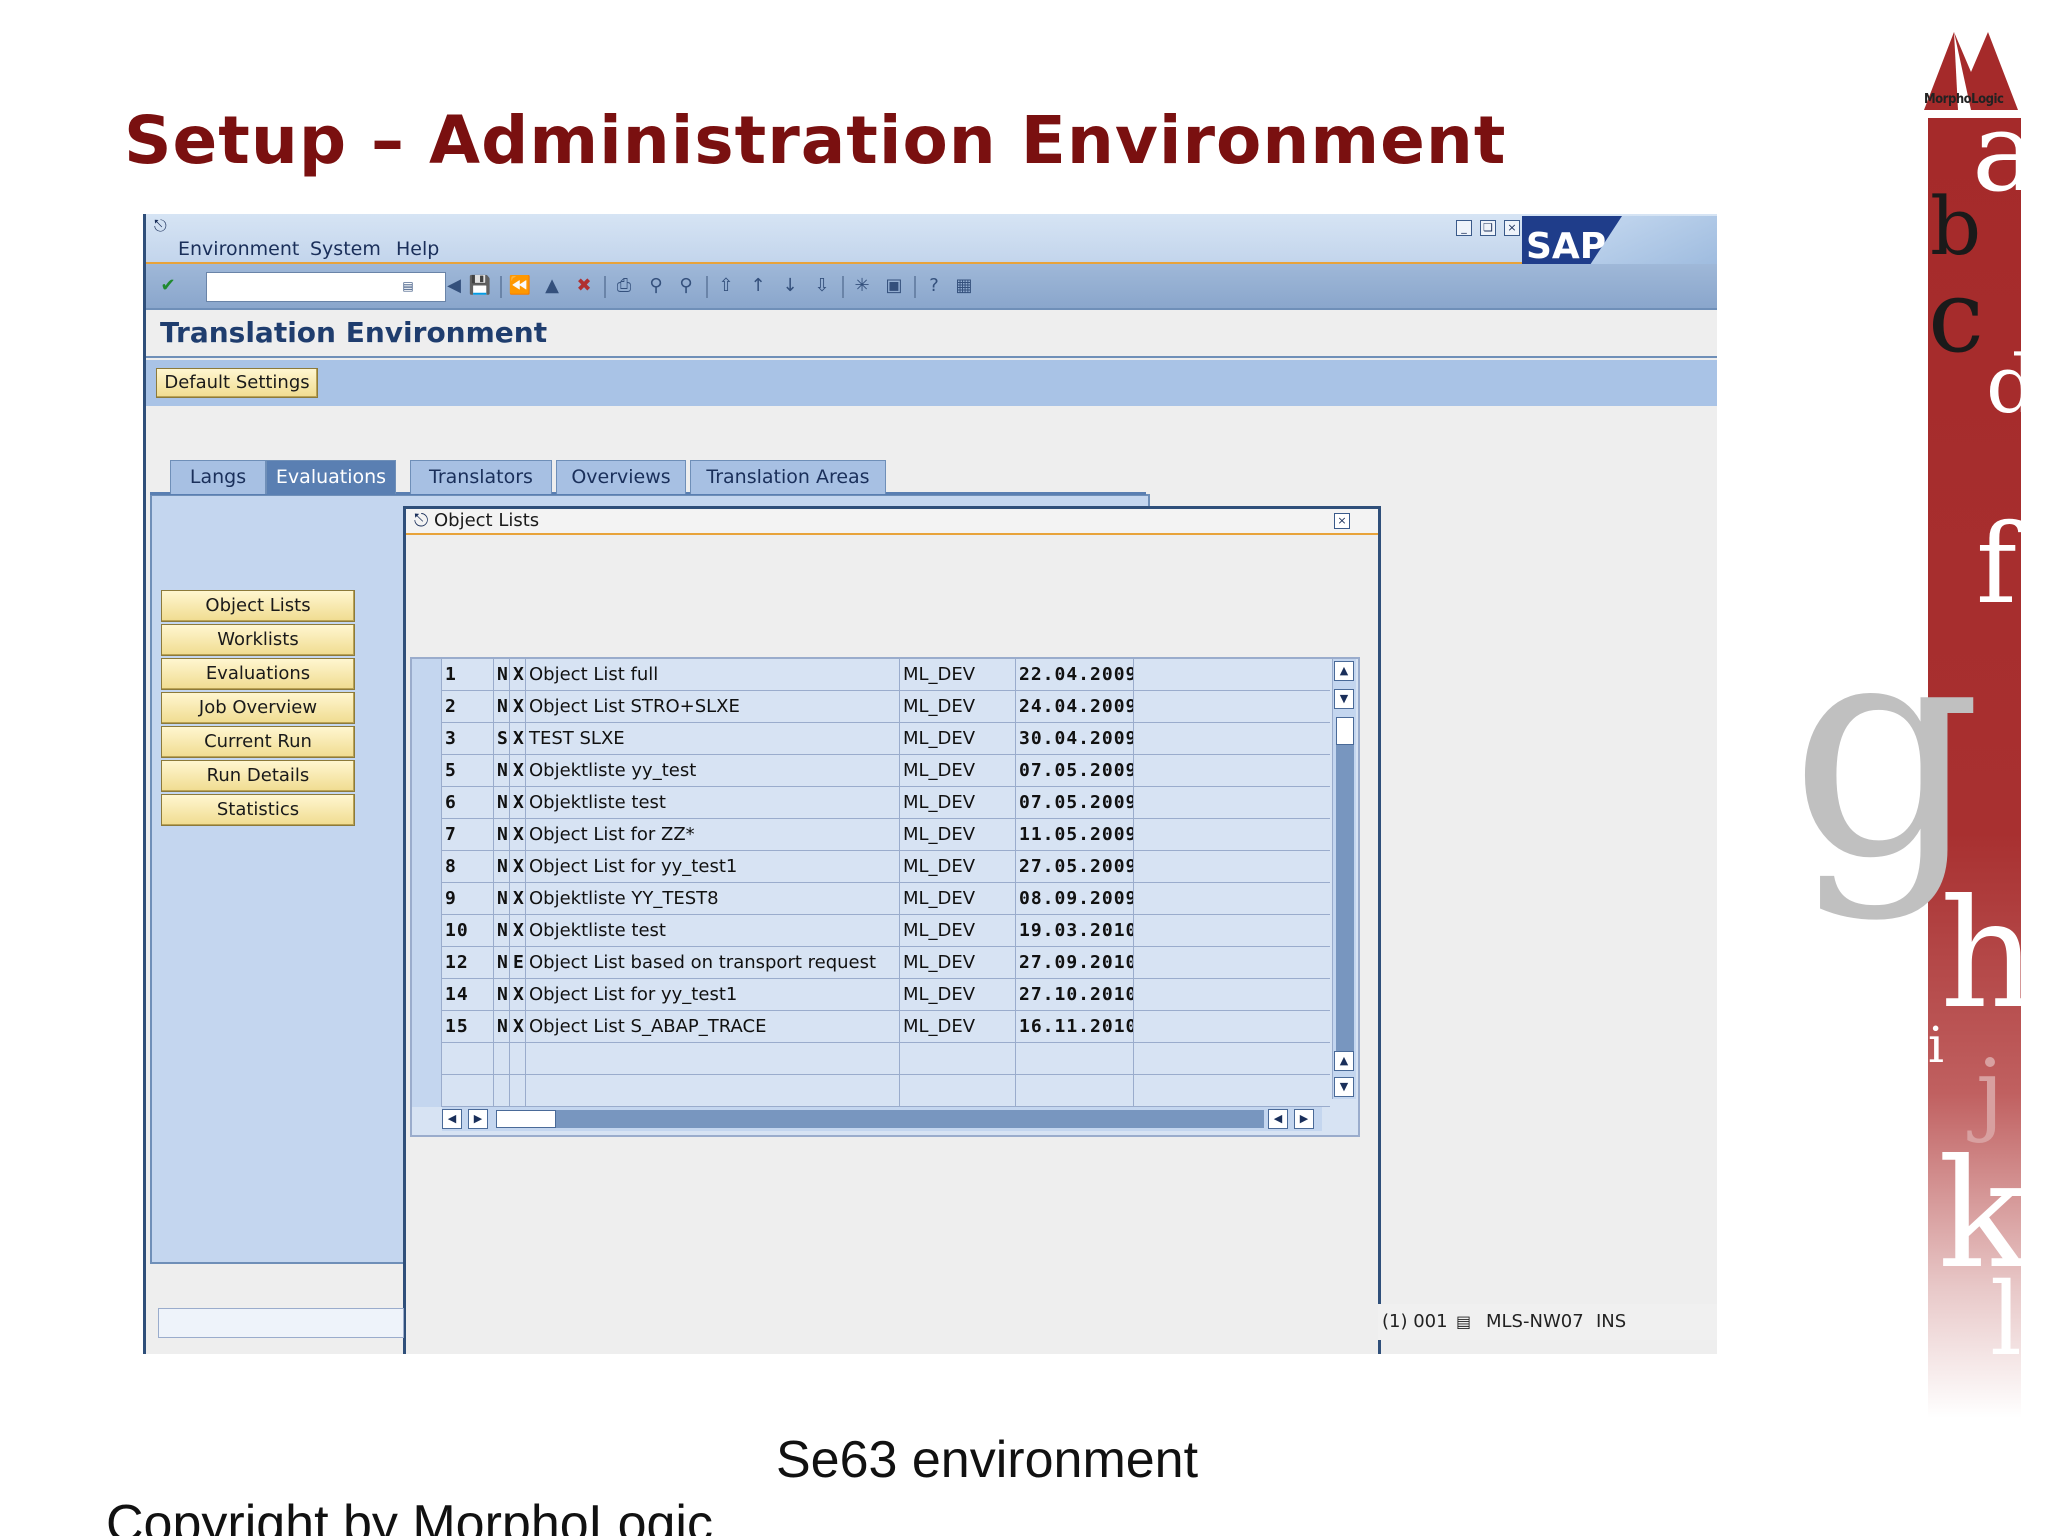 This screenshot has height=1536, width=2048. What do you see at coordinates (354, 332) in the screenshot?
I see `screen-title: Translation Environment` at bounding box center [354, 332].